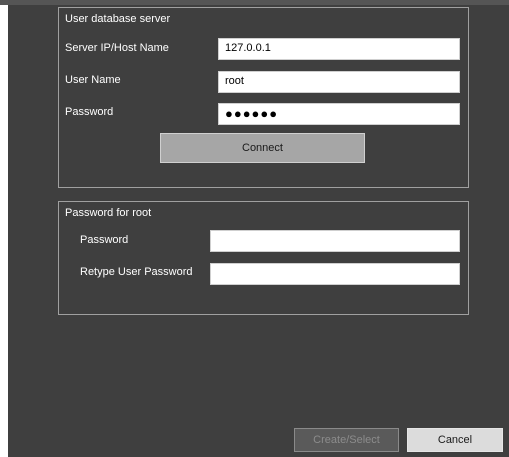  Describe the element at coordinates (118, 19) in the screenshot. I see `db-server-group-title: User database server` at that location.